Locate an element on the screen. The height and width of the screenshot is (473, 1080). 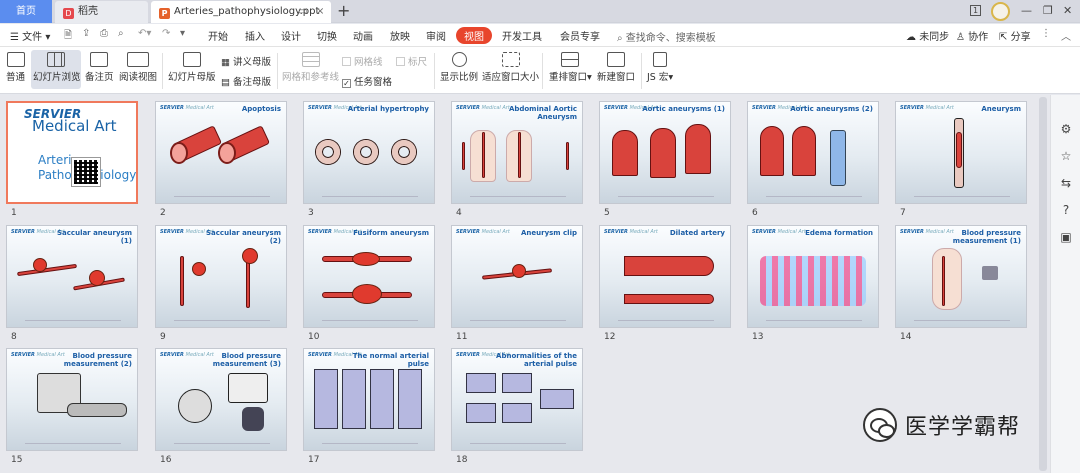
collaborate-button: ♙ 协作 is located at coordinates (972, 35).